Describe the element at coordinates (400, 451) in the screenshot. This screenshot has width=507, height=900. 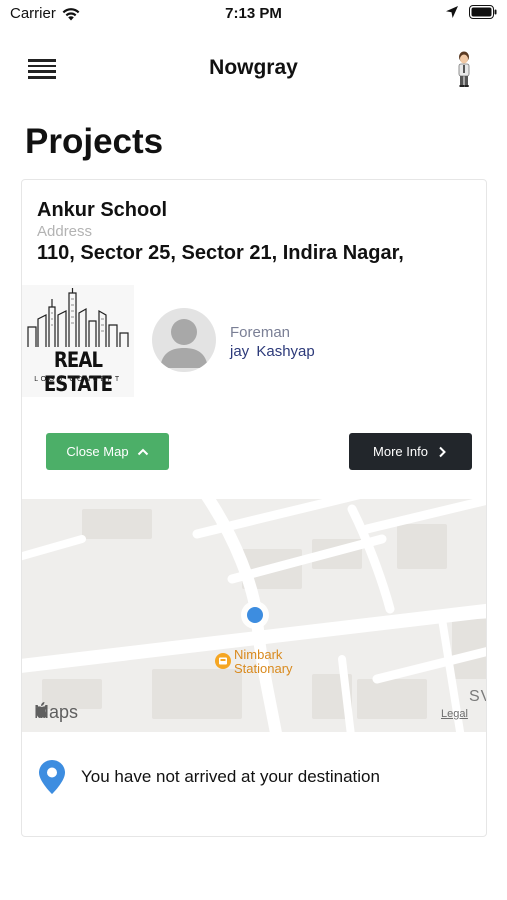
I see `more-info-label: More Info` at that location.